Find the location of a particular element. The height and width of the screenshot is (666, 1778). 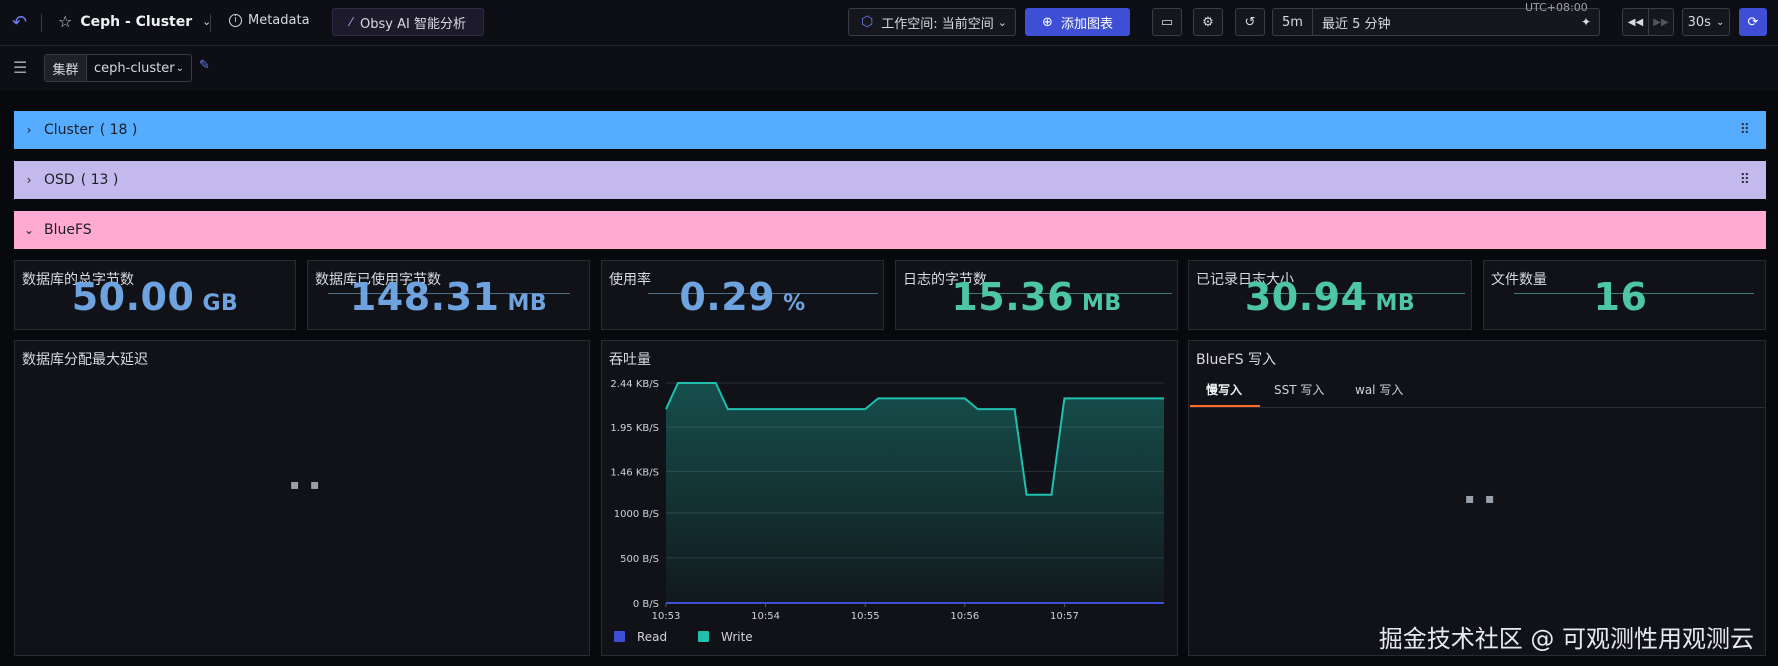

time-forward-button: ▶▶ is located at coordinates (1661, 22).